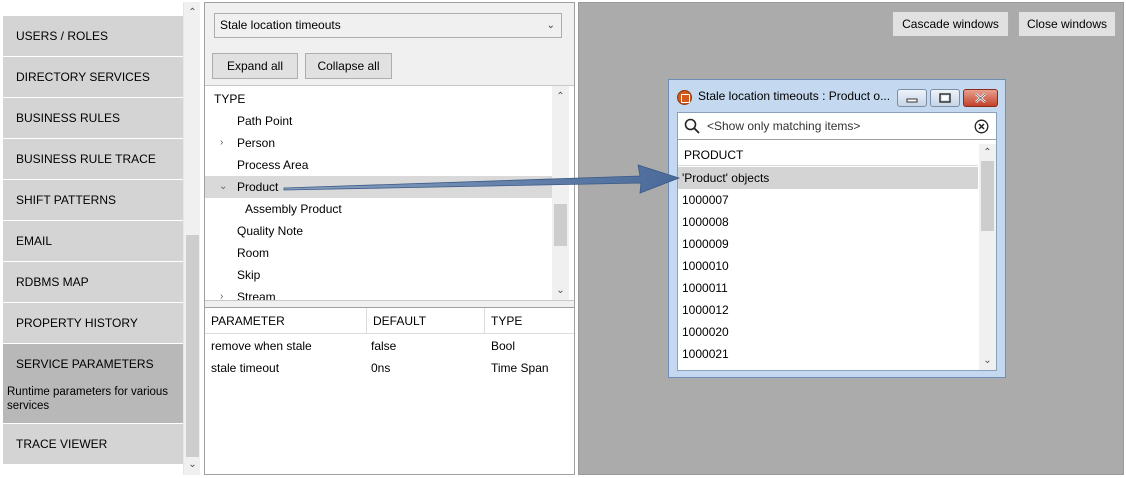 The height and width of the screenshot is (478, 1126). I want to click on param-type: Bool, so click(503, 346).